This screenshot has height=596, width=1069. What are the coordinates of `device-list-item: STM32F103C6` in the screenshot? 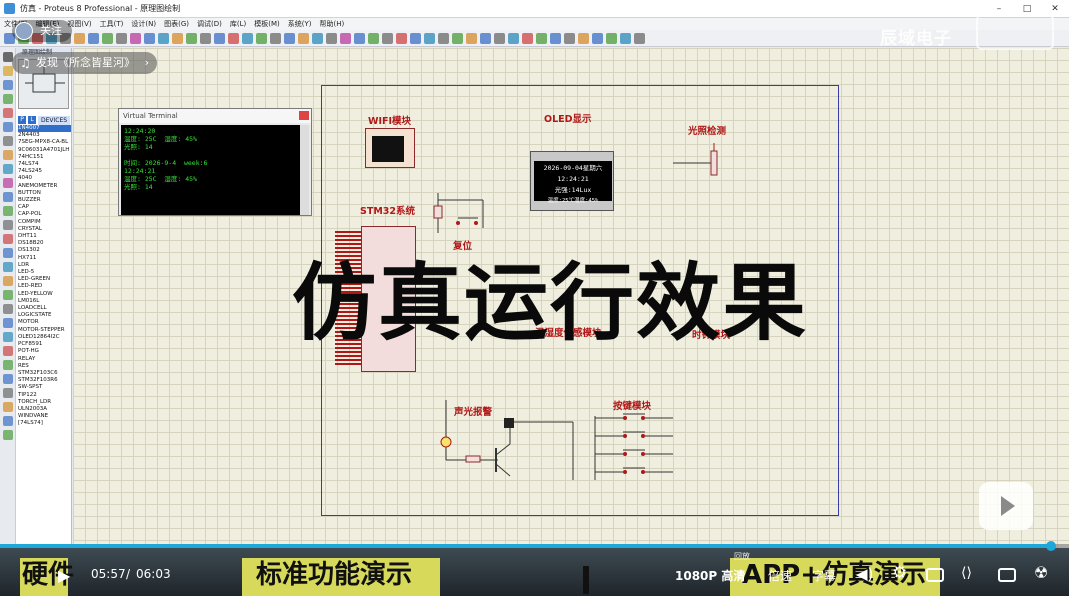 It's located at (44, 373).